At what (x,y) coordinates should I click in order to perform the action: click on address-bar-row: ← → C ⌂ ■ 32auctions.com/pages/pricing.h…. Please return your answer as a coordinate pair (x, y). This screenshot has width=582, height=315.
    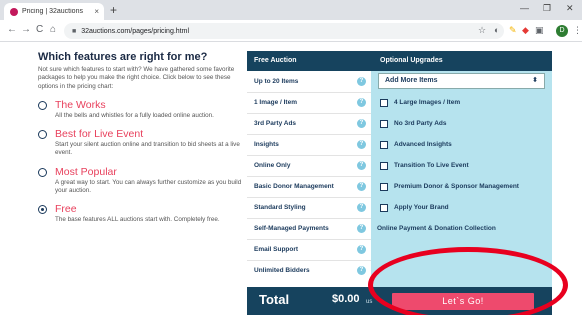
    Looking at the image, I should click on (291, 31).